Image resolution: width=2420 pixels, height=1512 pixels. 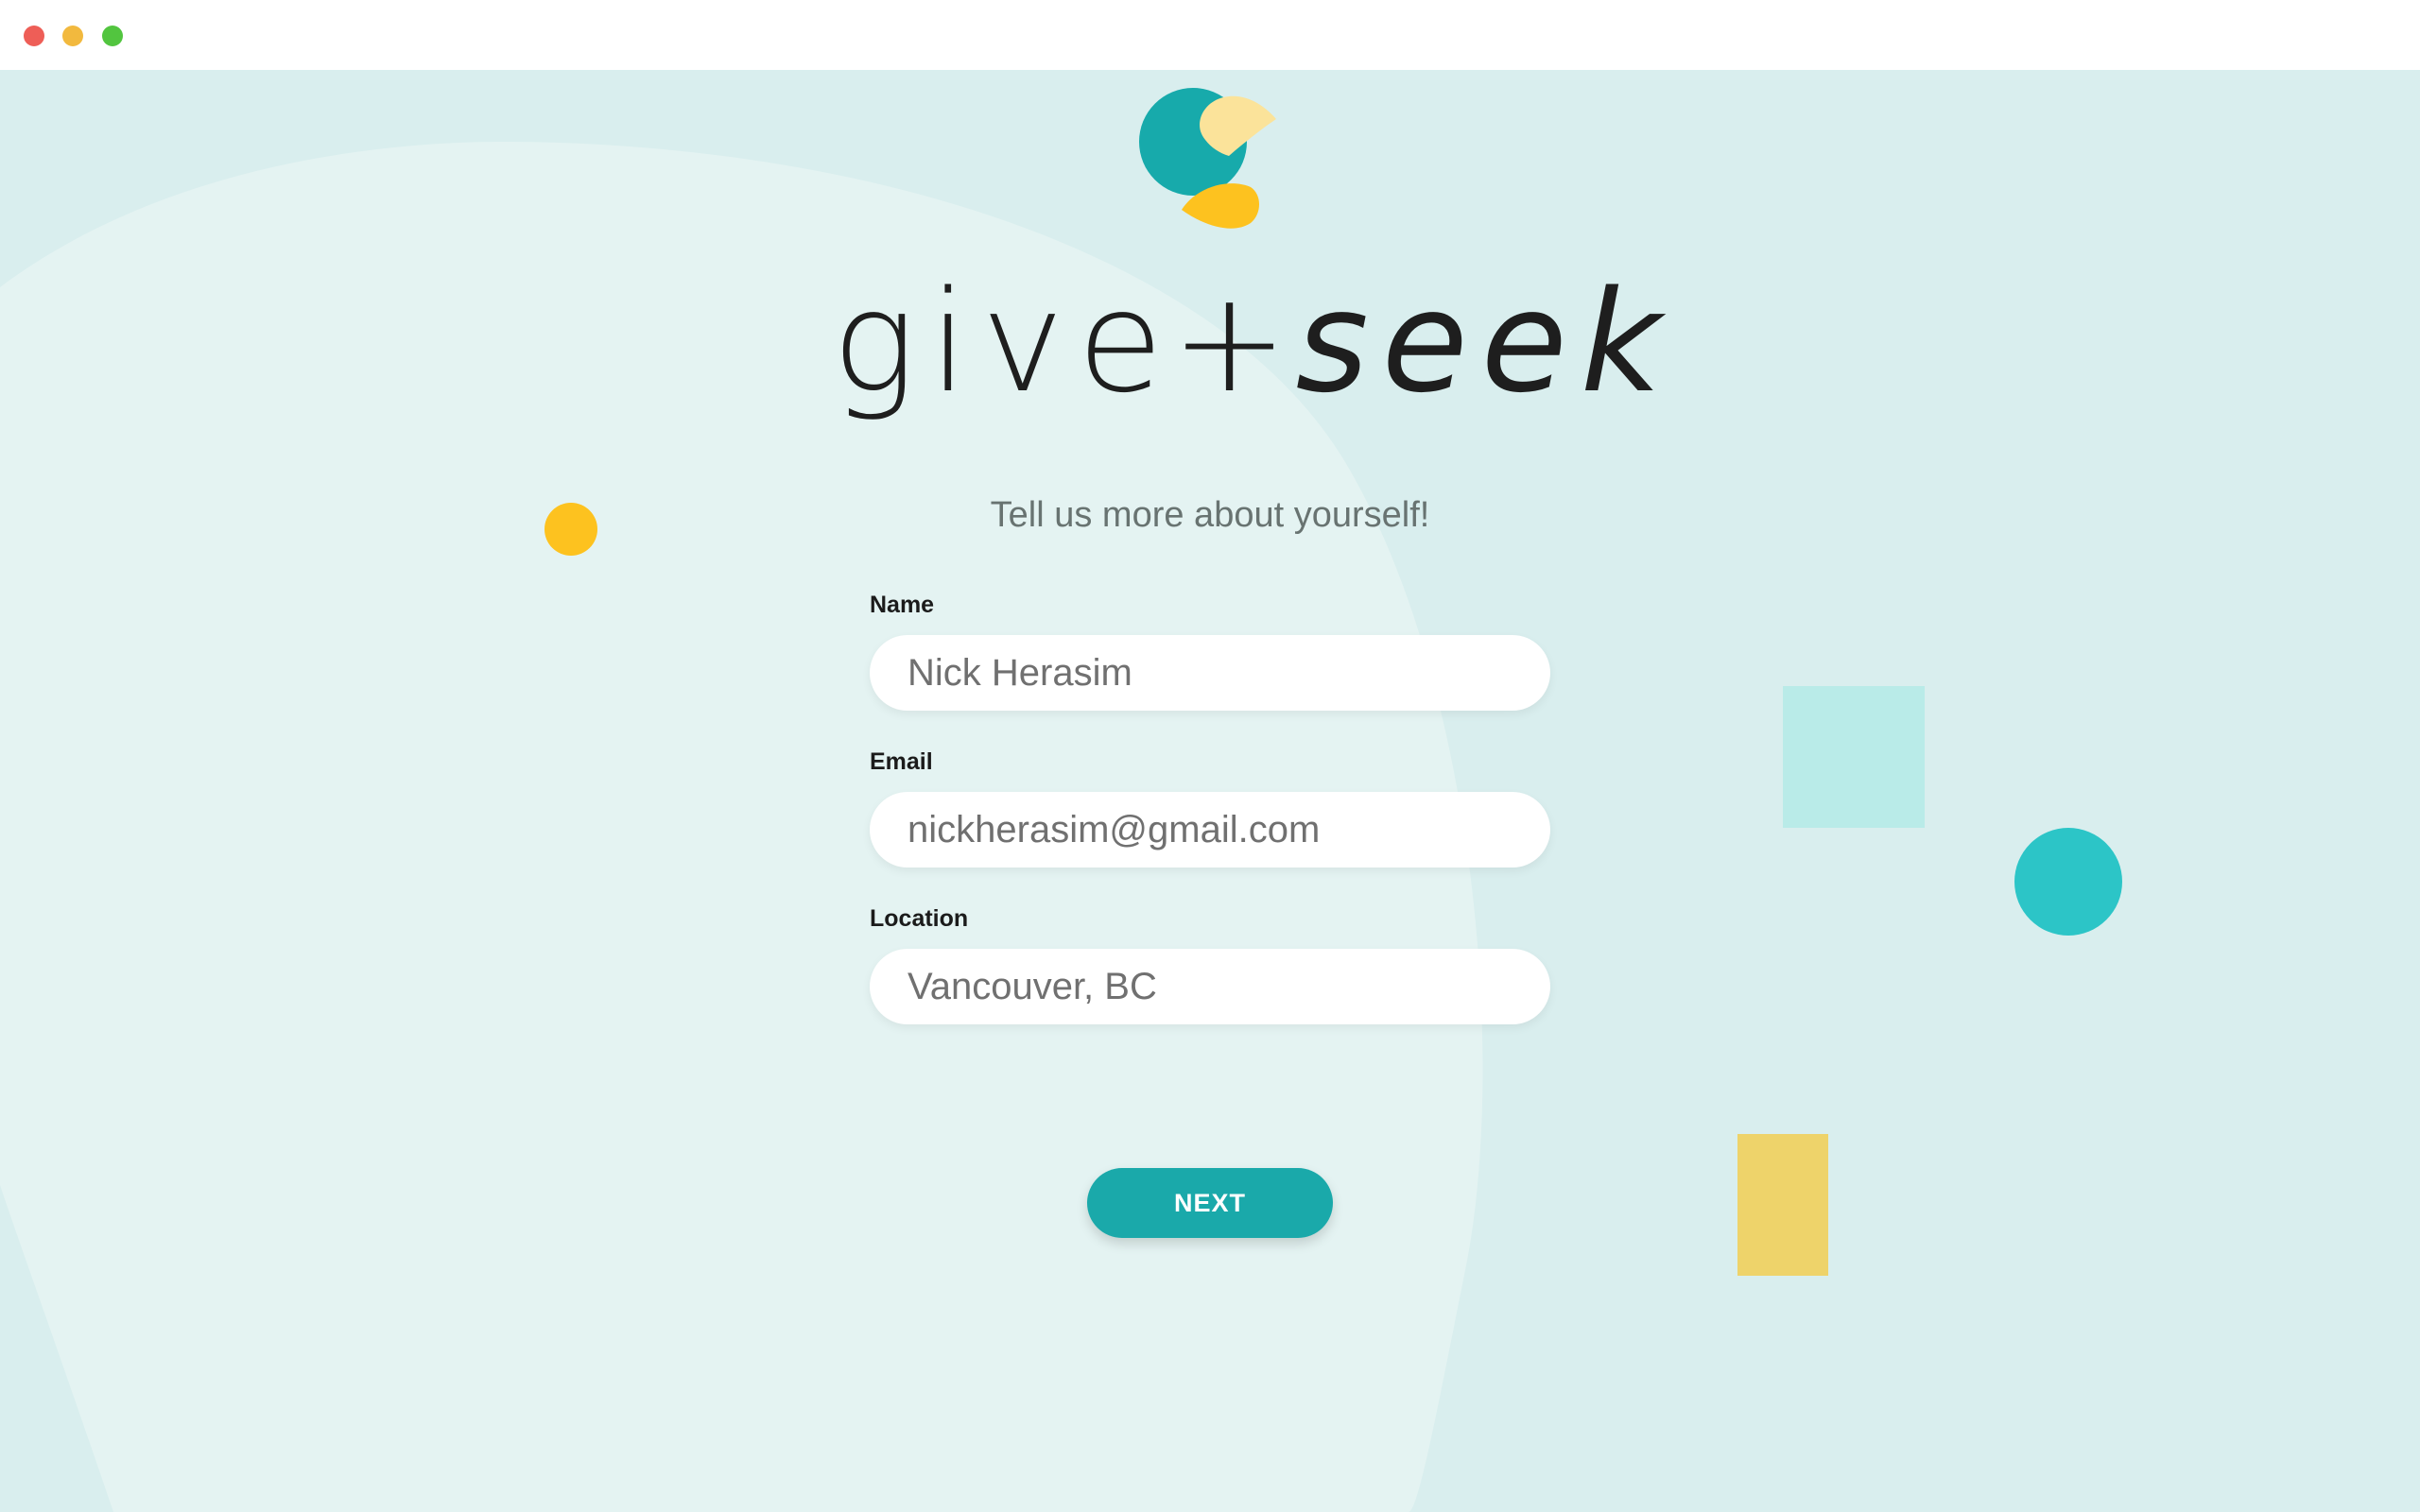 What do you see at coordinates (112, 36) in the screenshot?
I see `maximize-icon` at bounding box center [112, 36].